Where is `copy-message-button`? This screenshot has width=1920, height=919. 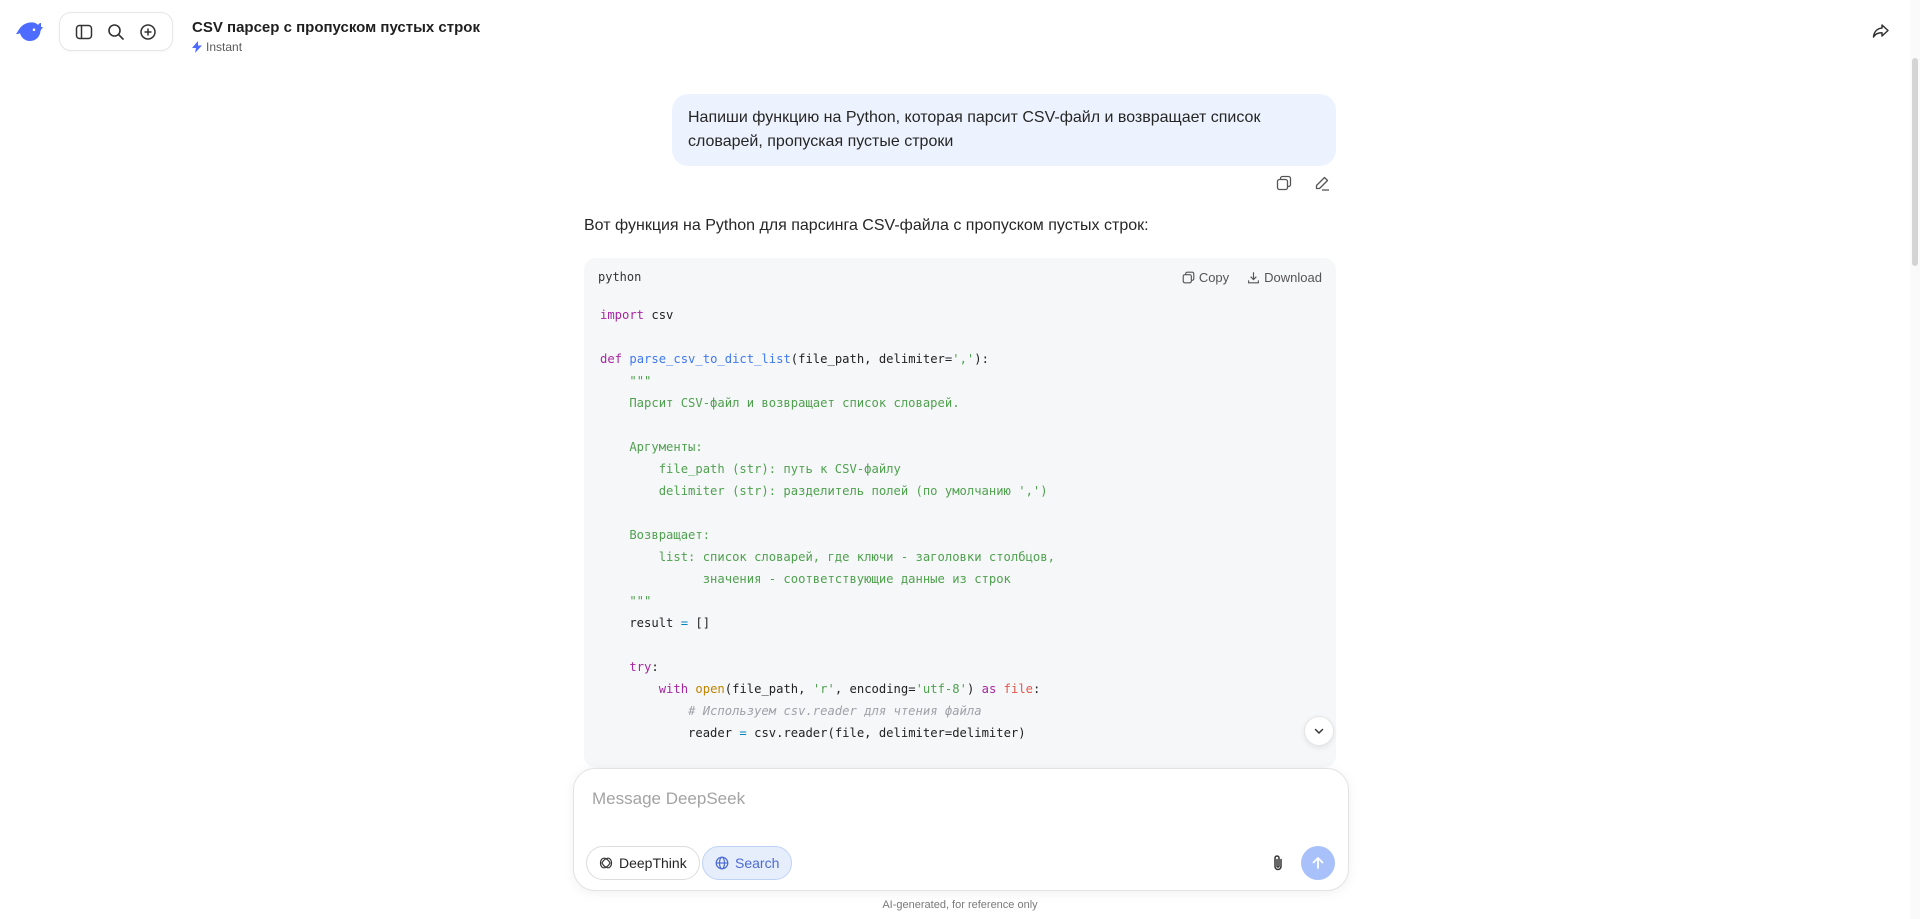 copy-message-button is located at coordinates (1284, 183).